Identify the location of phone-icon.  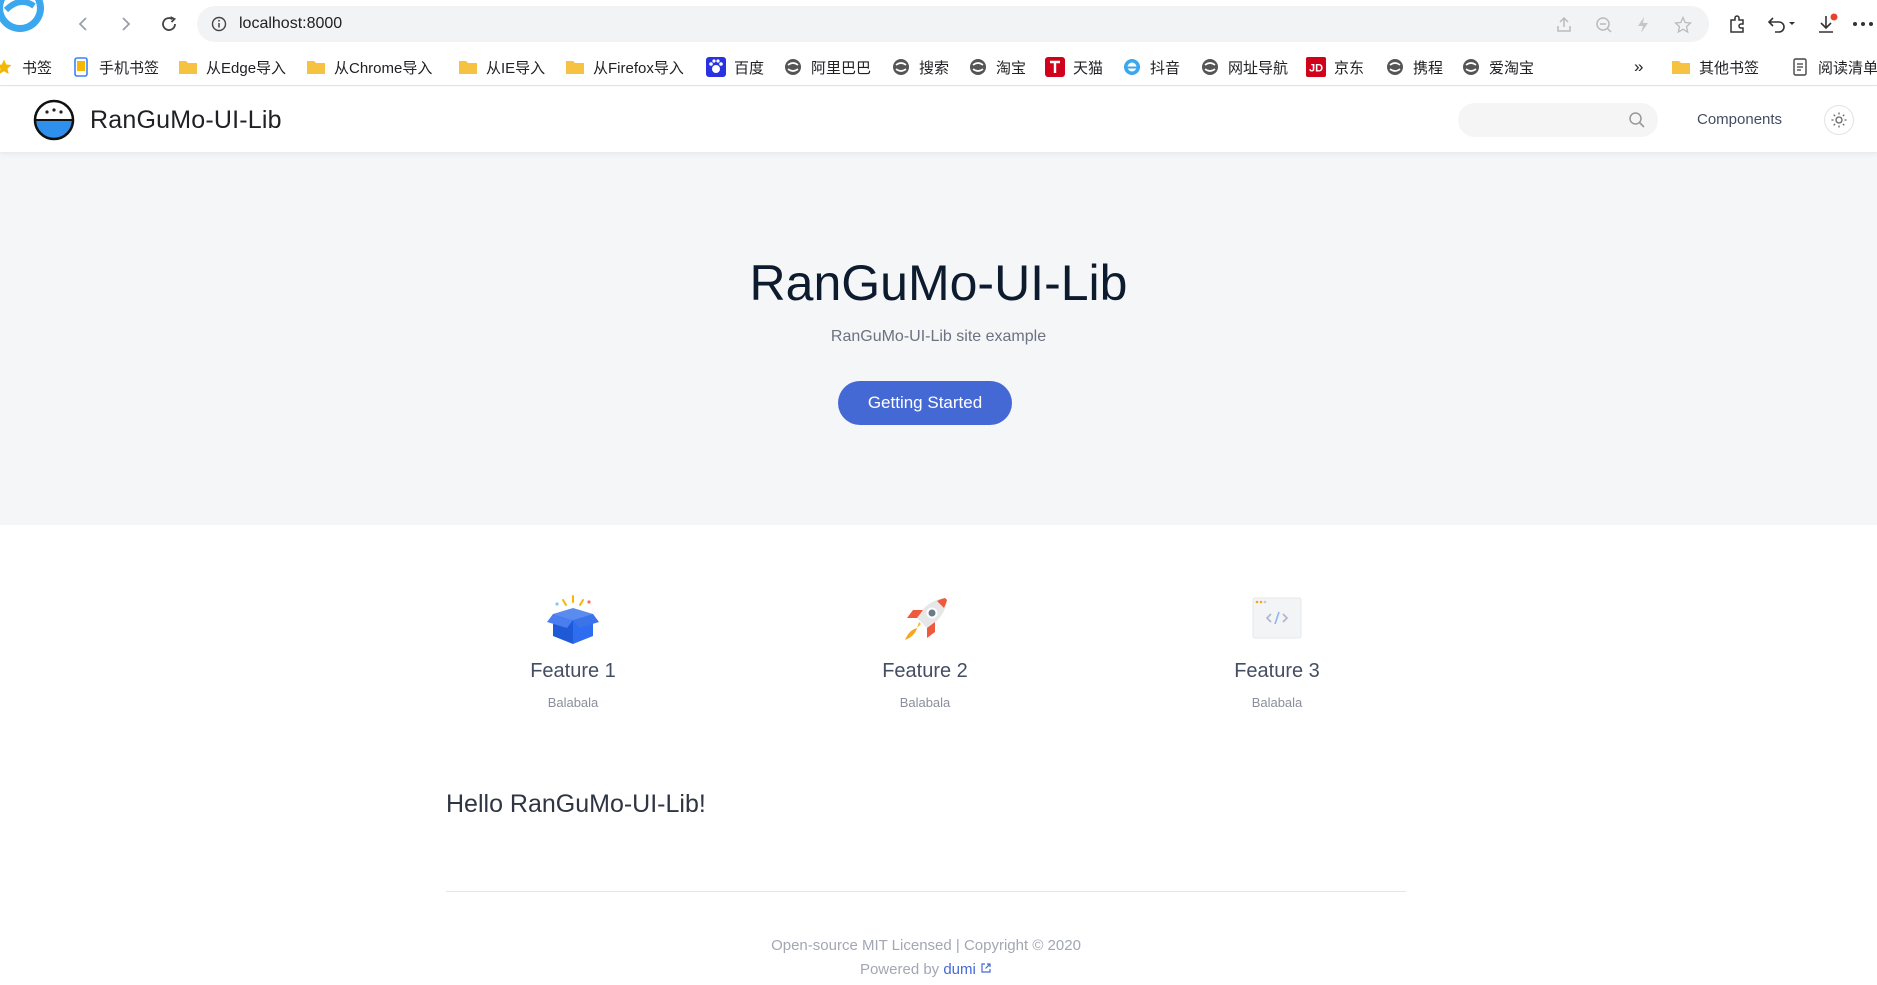
(81, 67).